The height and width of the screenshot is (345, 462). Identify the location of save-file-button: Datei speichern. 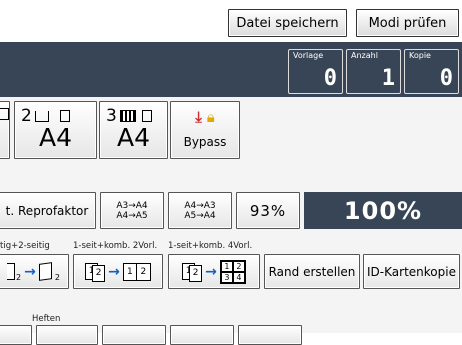
(287, 23).